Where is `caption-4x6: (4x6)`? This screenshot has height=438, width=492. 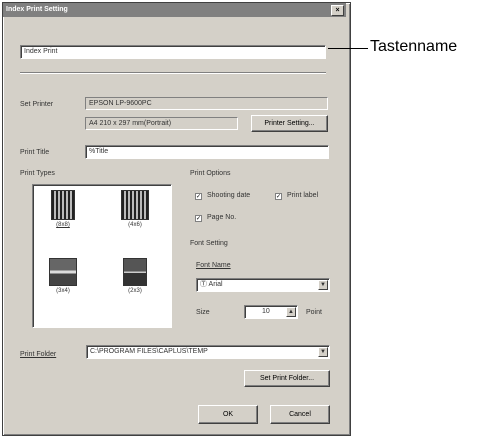 caption-4x6: (4x6) is located at coordinates (135, 225).